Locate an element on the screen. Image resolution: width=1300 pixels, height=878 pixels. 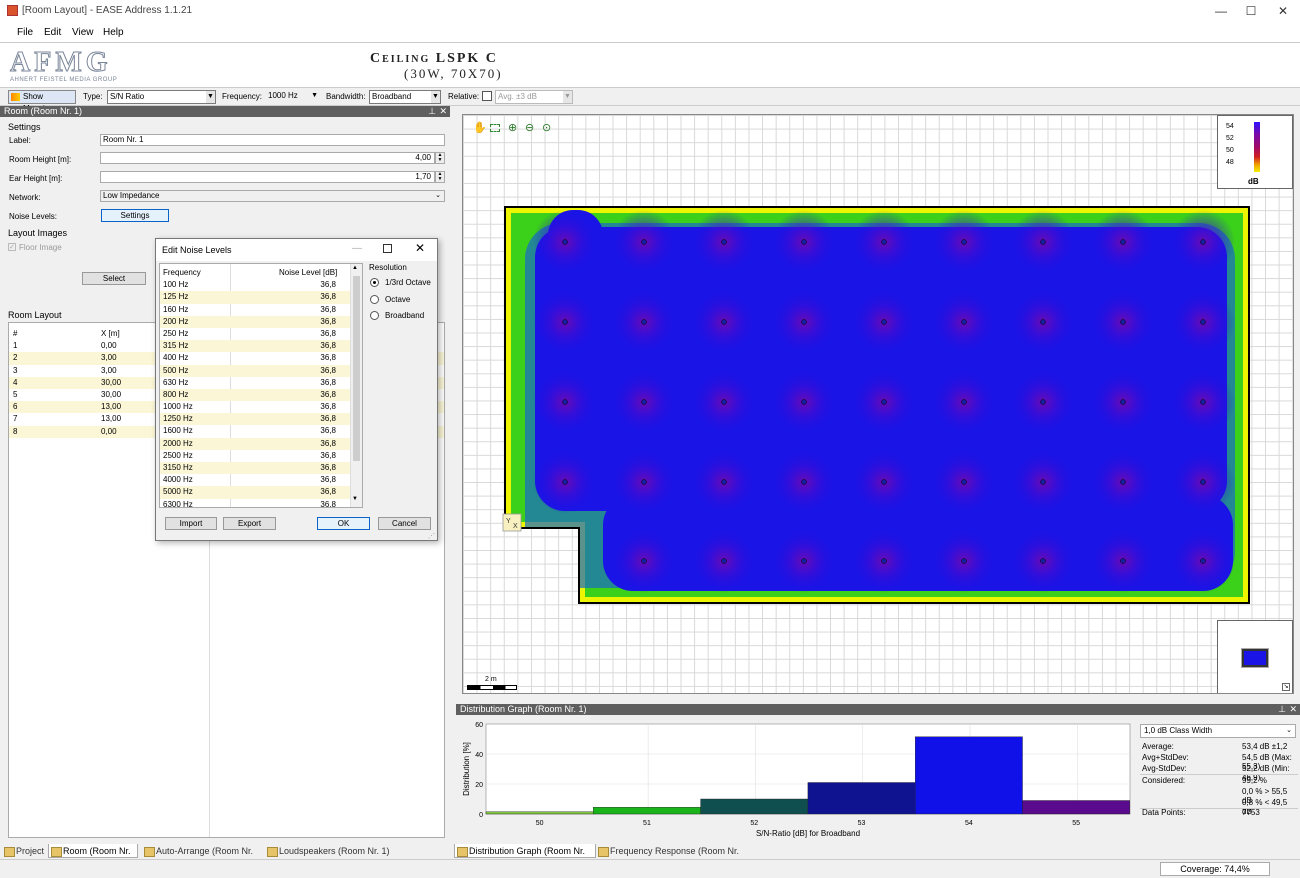
noise-row: 4000 Hz 36,8 is located at coordinates (255, 480).